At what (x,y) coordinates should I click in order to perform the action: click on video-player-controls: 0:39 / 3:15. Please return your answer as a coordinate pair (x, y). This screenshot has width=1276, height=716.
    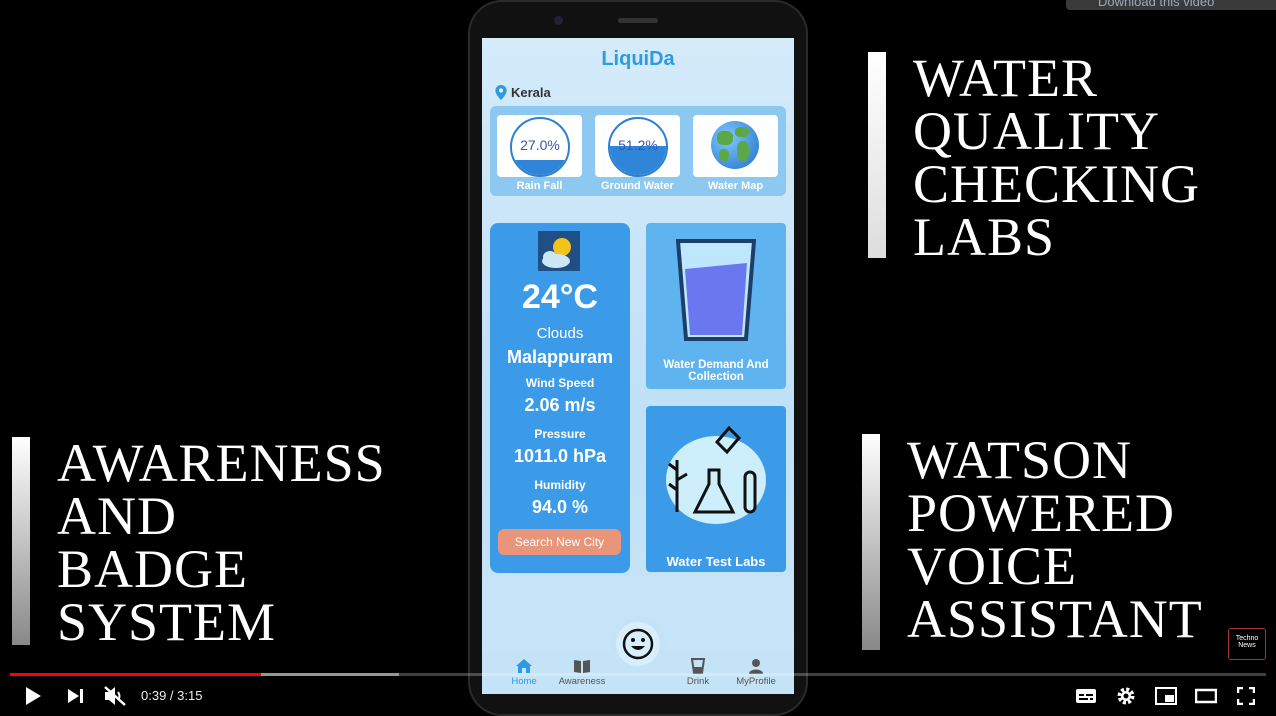
    Looking at the image, I should click on (638, 692).